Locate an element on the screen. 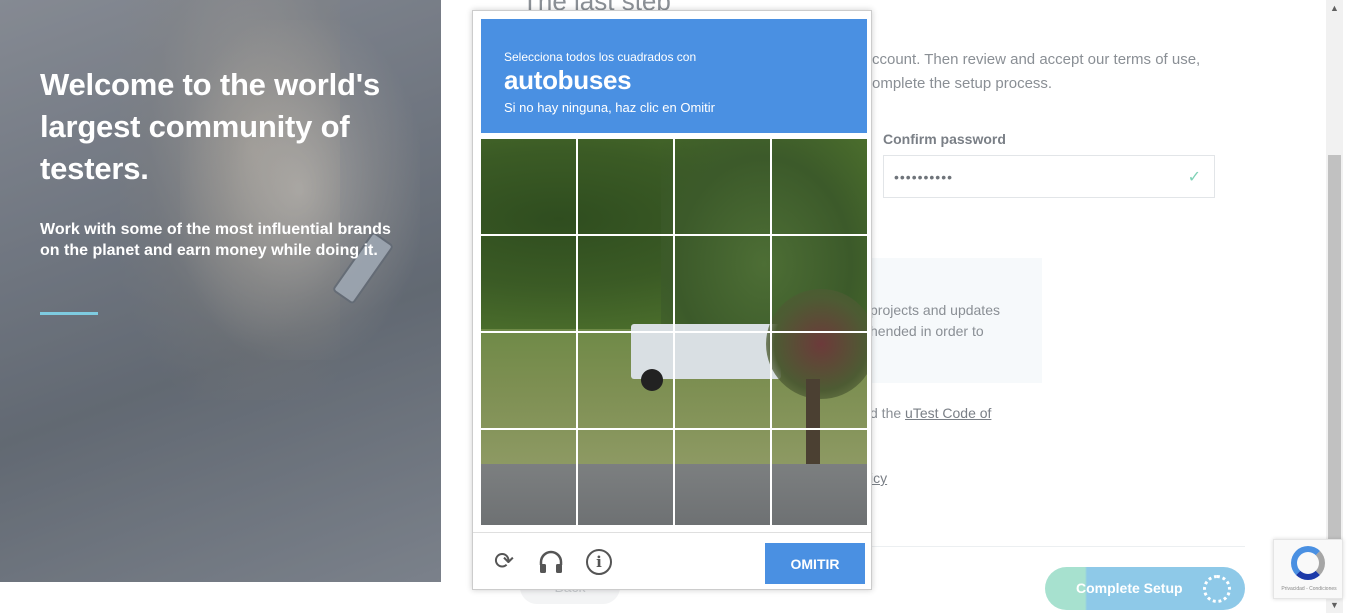 The width and height of the screenshot is (1360, 613). recaptcha-badge: Privacidad - Condiciones is located at coordinates (1308, 569).